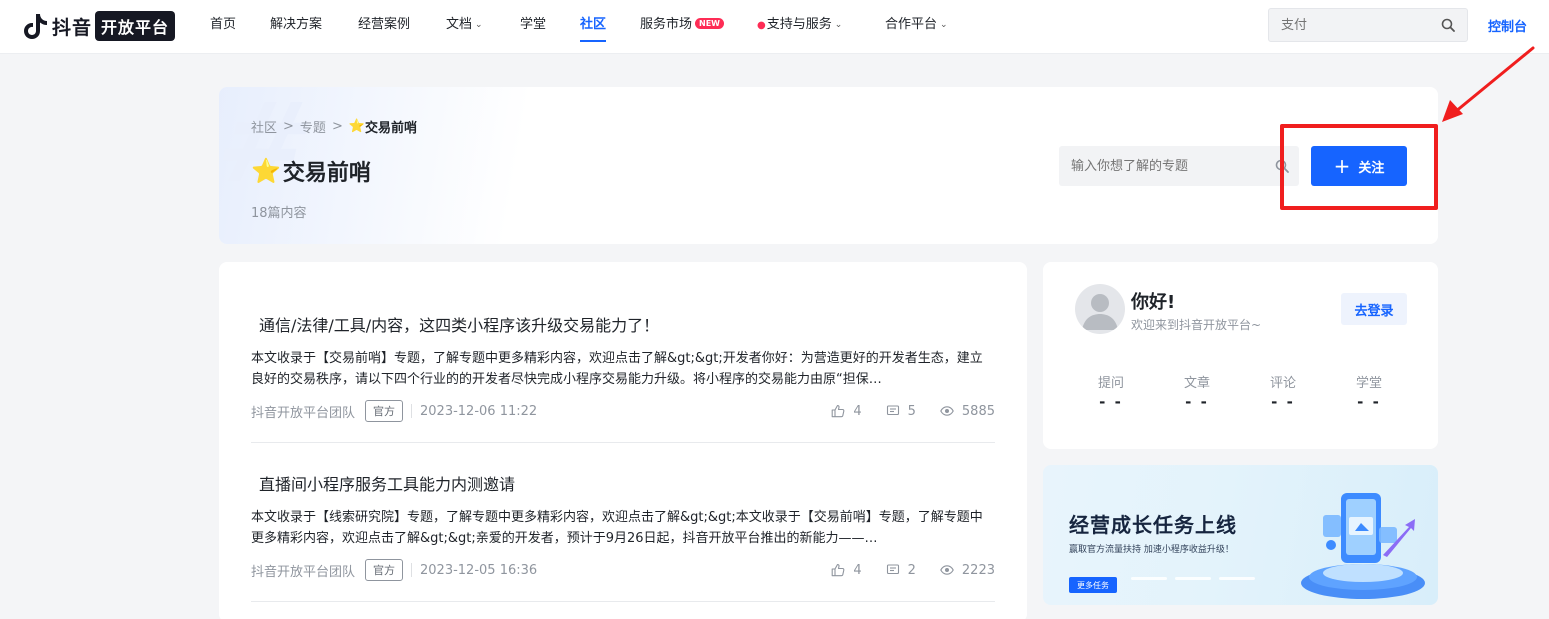  I want to click on stat-academy: 学堂 - -, so click(1369, 391).